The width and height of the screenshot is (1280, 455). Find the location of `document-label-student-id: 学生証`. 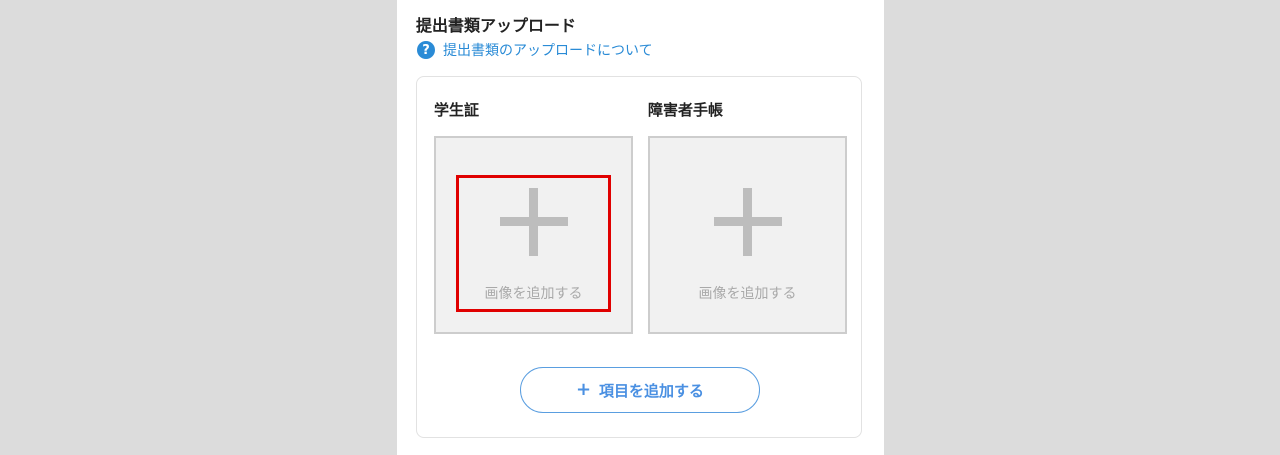

document-label-student-id: 学生証 is located at coordinates (457, 110).